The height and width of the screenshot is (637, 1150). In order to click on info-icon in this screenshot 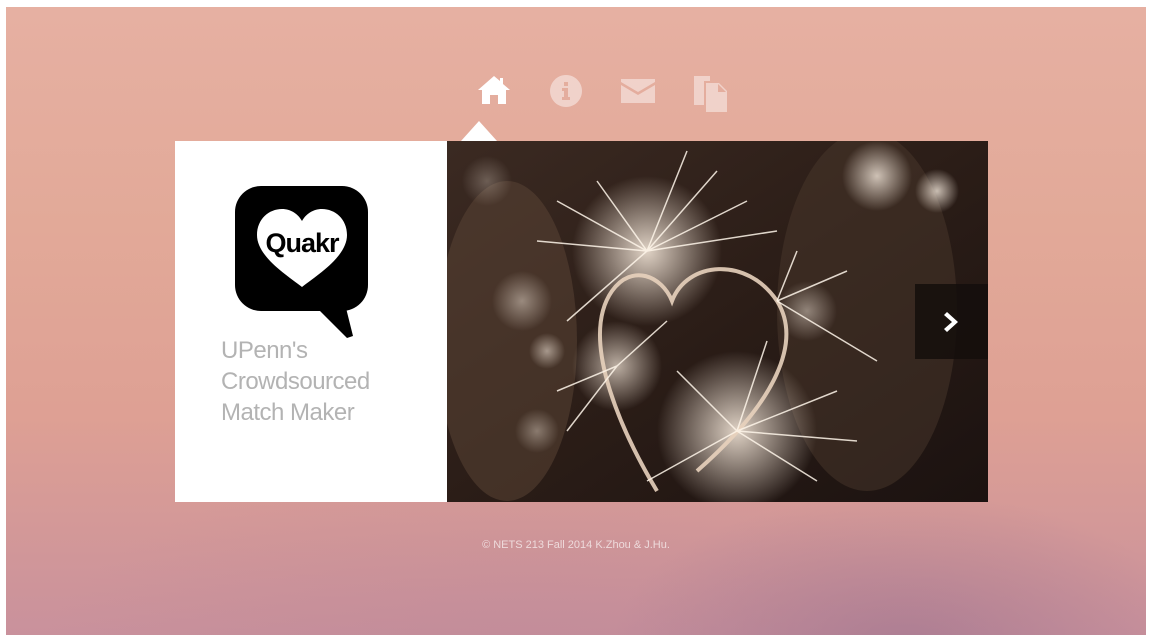, I will do `click(566, 91)`.